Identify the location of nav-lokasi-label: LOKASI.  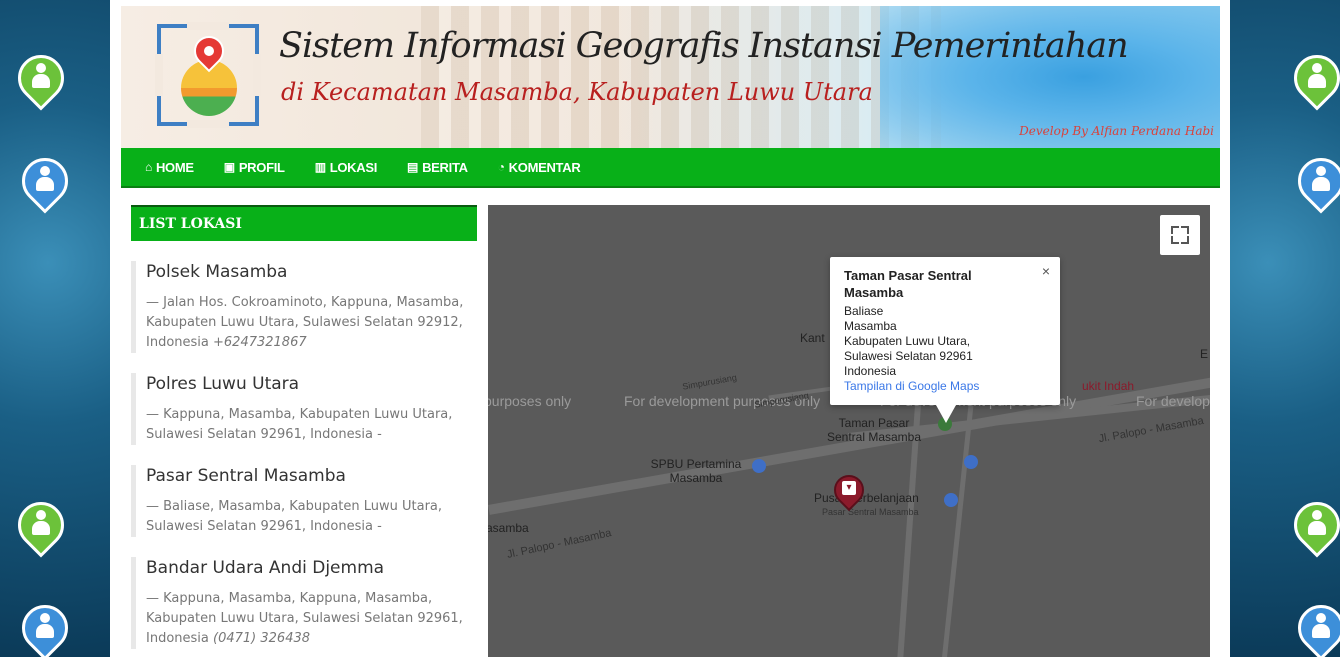
(353, 167).